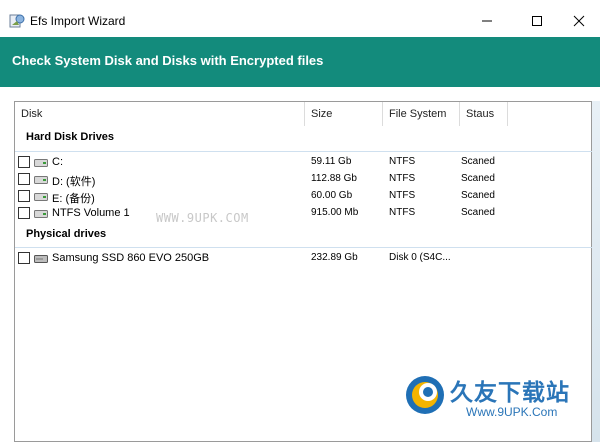 The height and width of the screenshot is (442, 600). Describe the element at coordinates (304, 196) in the screenshot. I see `list-item: E: (备份) 60.00 Gb NTFS Scaned` at that location.